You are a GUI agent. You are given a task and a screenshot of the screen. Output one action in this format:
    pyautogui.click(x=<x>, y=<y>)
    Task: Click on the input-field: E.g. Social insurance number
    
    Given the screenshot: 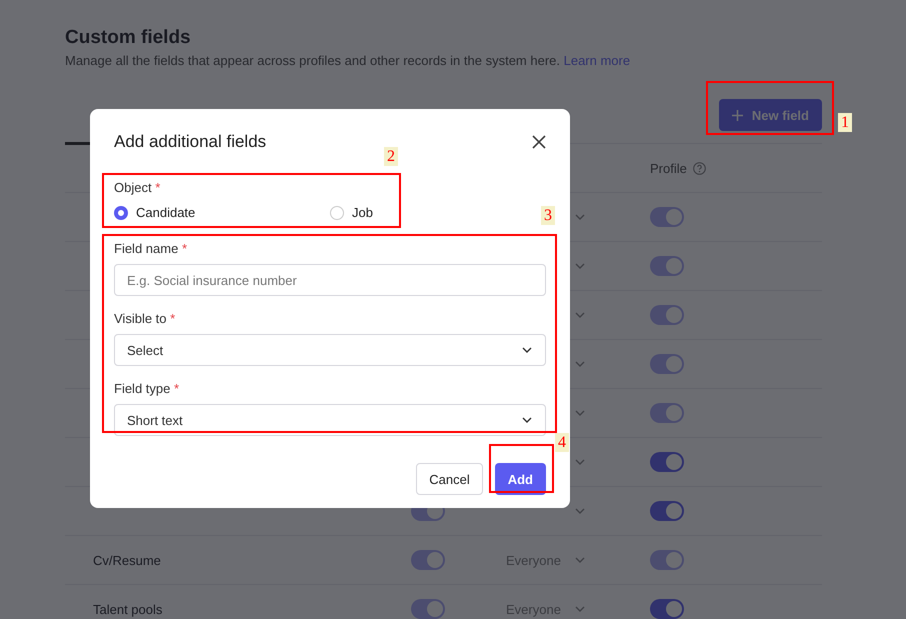 What is the action you would take?
    pyautogui.click(x=330, y=280)
    